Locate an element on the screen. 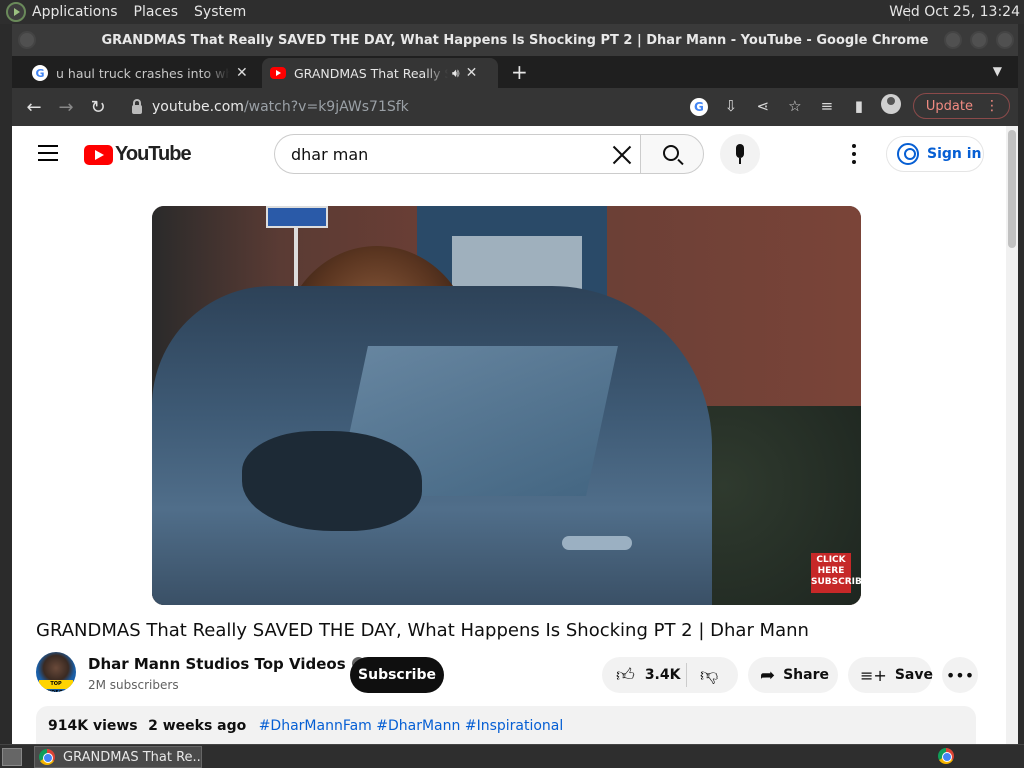 This screenshot has height=768, width=1024. toolbar-actions: G ⇩ ⋖ ☆ ≡ ▮ Update ⋮ is located at coordinates (846, 106).